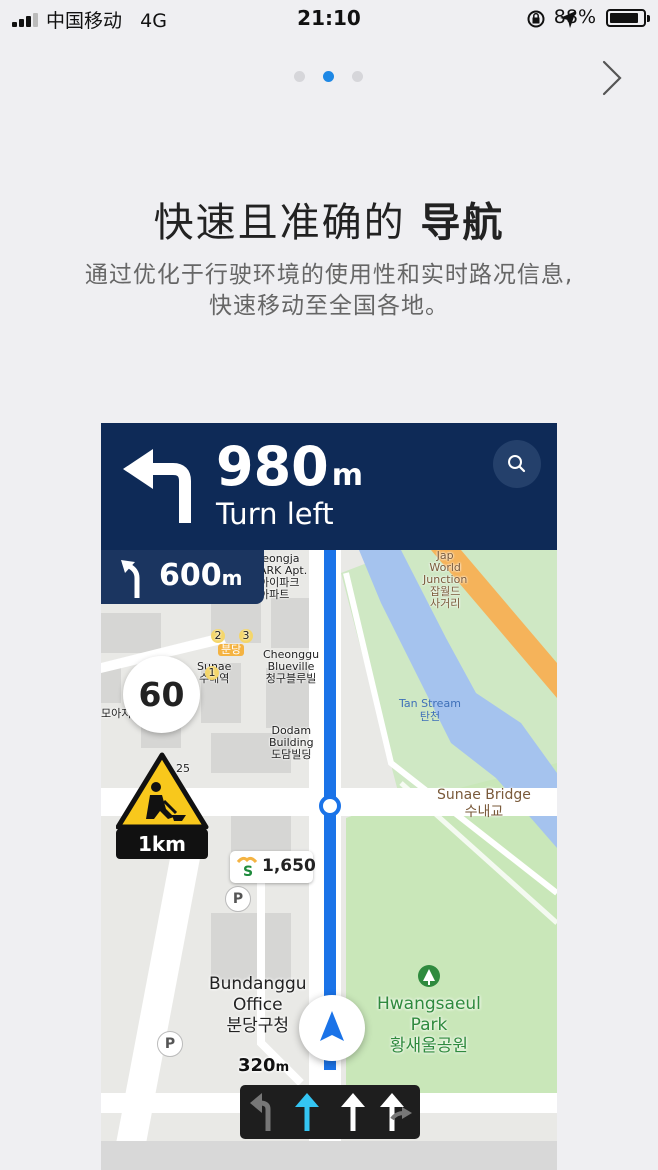 Image resolution: width=658 pixels, height=1170 pixels. I want to click on lane-left-turn-icon, so click(260, 1112).